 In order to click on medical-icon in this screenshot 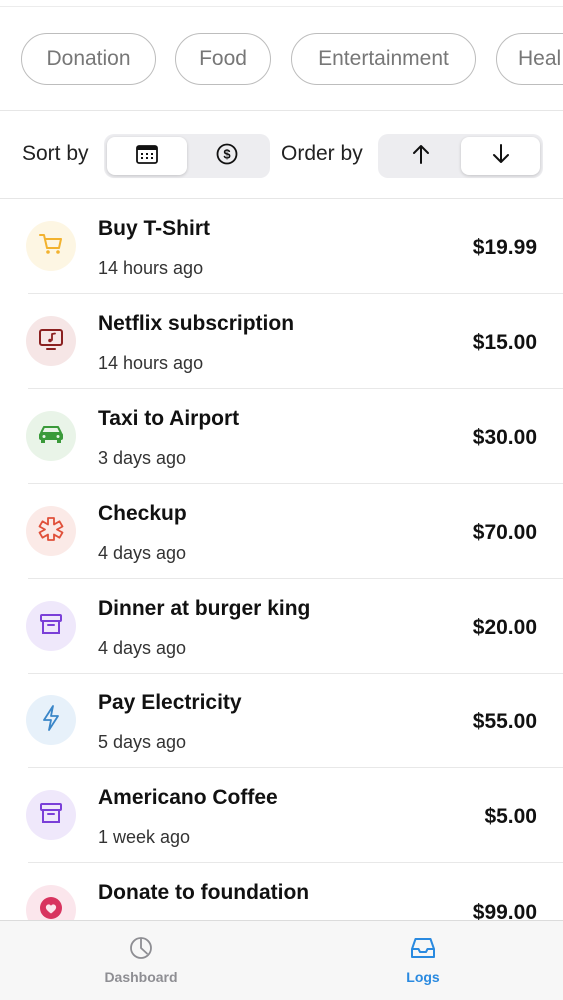, I will do `click(51, 531)`.